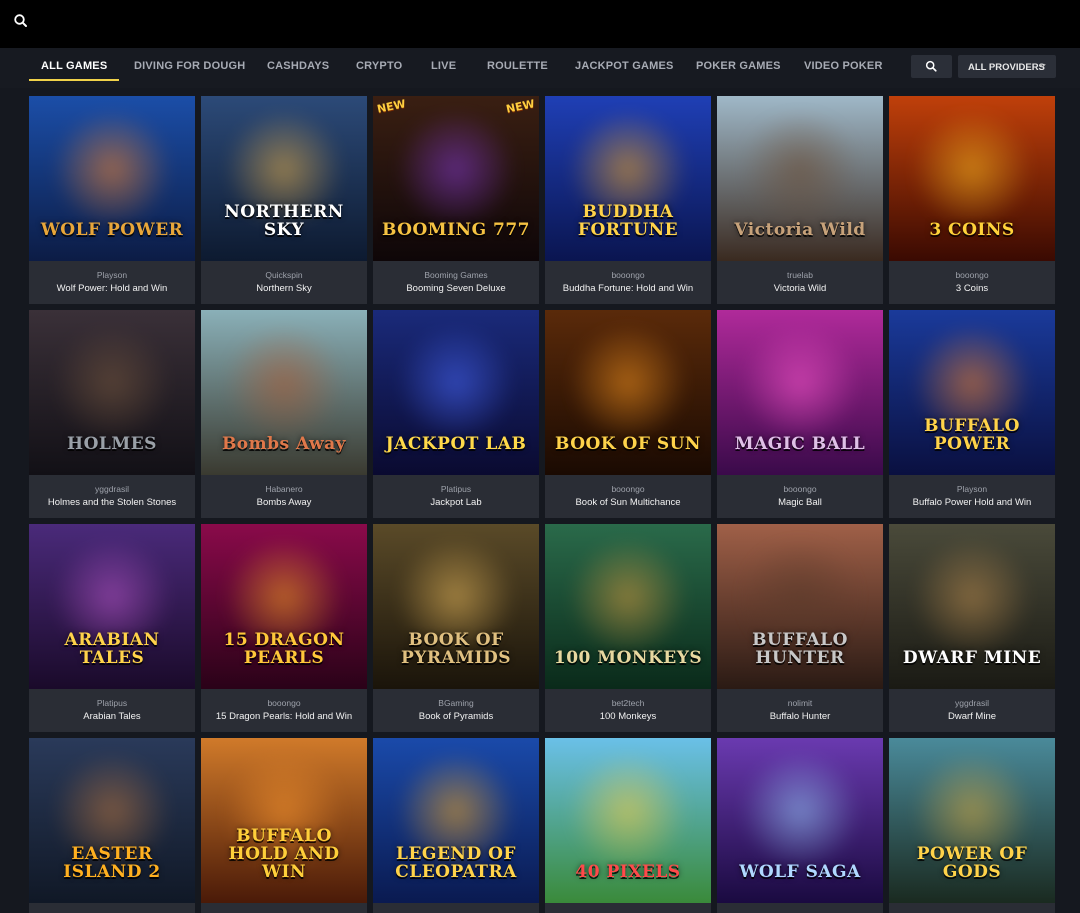 This screenshot has height=913, width=1080. Describe the element at coordinates (1007, 66) in the screenshot. I see `providers-dropdown: ALL PROVIDERS` at that location.